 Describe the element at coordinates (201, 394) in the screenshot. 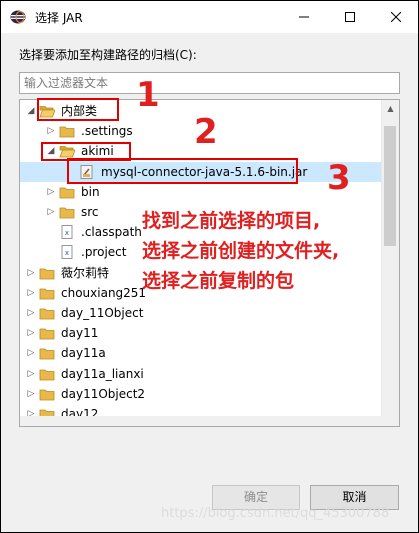

I see `tree-row: ▷ day11Object2` at that location.